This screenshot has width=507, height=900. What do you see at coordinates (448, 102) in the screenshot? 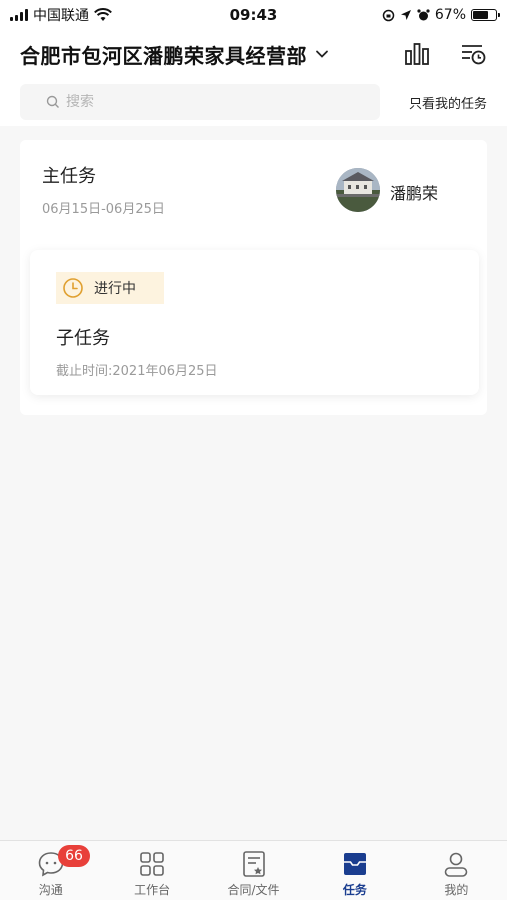
I see `only-my-tasks-toggle: 只看我的任务` at bounding box center [448, 102].